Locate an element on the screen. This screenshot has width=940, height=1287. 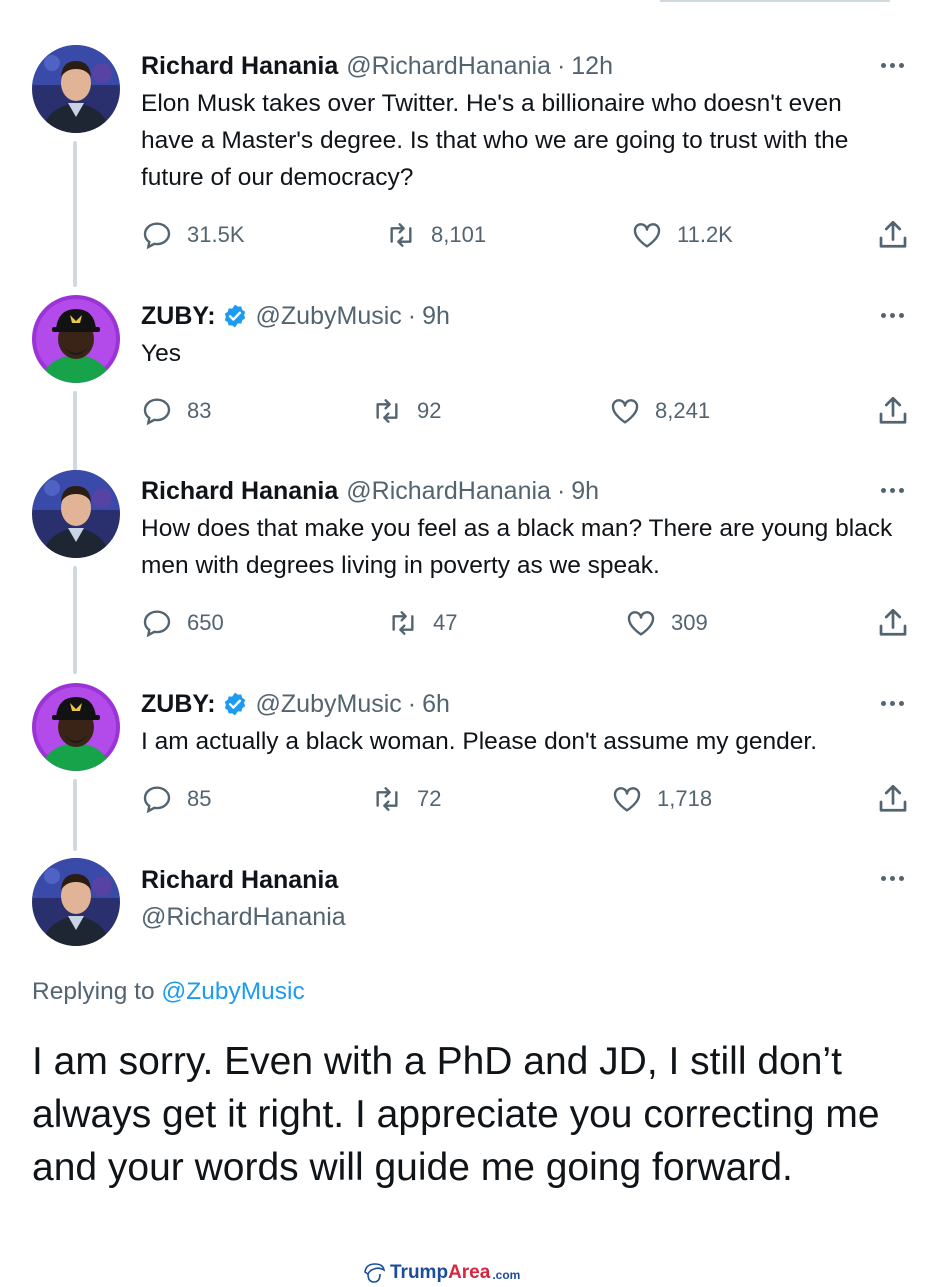
tweet-header: ZUBY: @ZubyMusic · 9h is located at coordinates (295, 316).